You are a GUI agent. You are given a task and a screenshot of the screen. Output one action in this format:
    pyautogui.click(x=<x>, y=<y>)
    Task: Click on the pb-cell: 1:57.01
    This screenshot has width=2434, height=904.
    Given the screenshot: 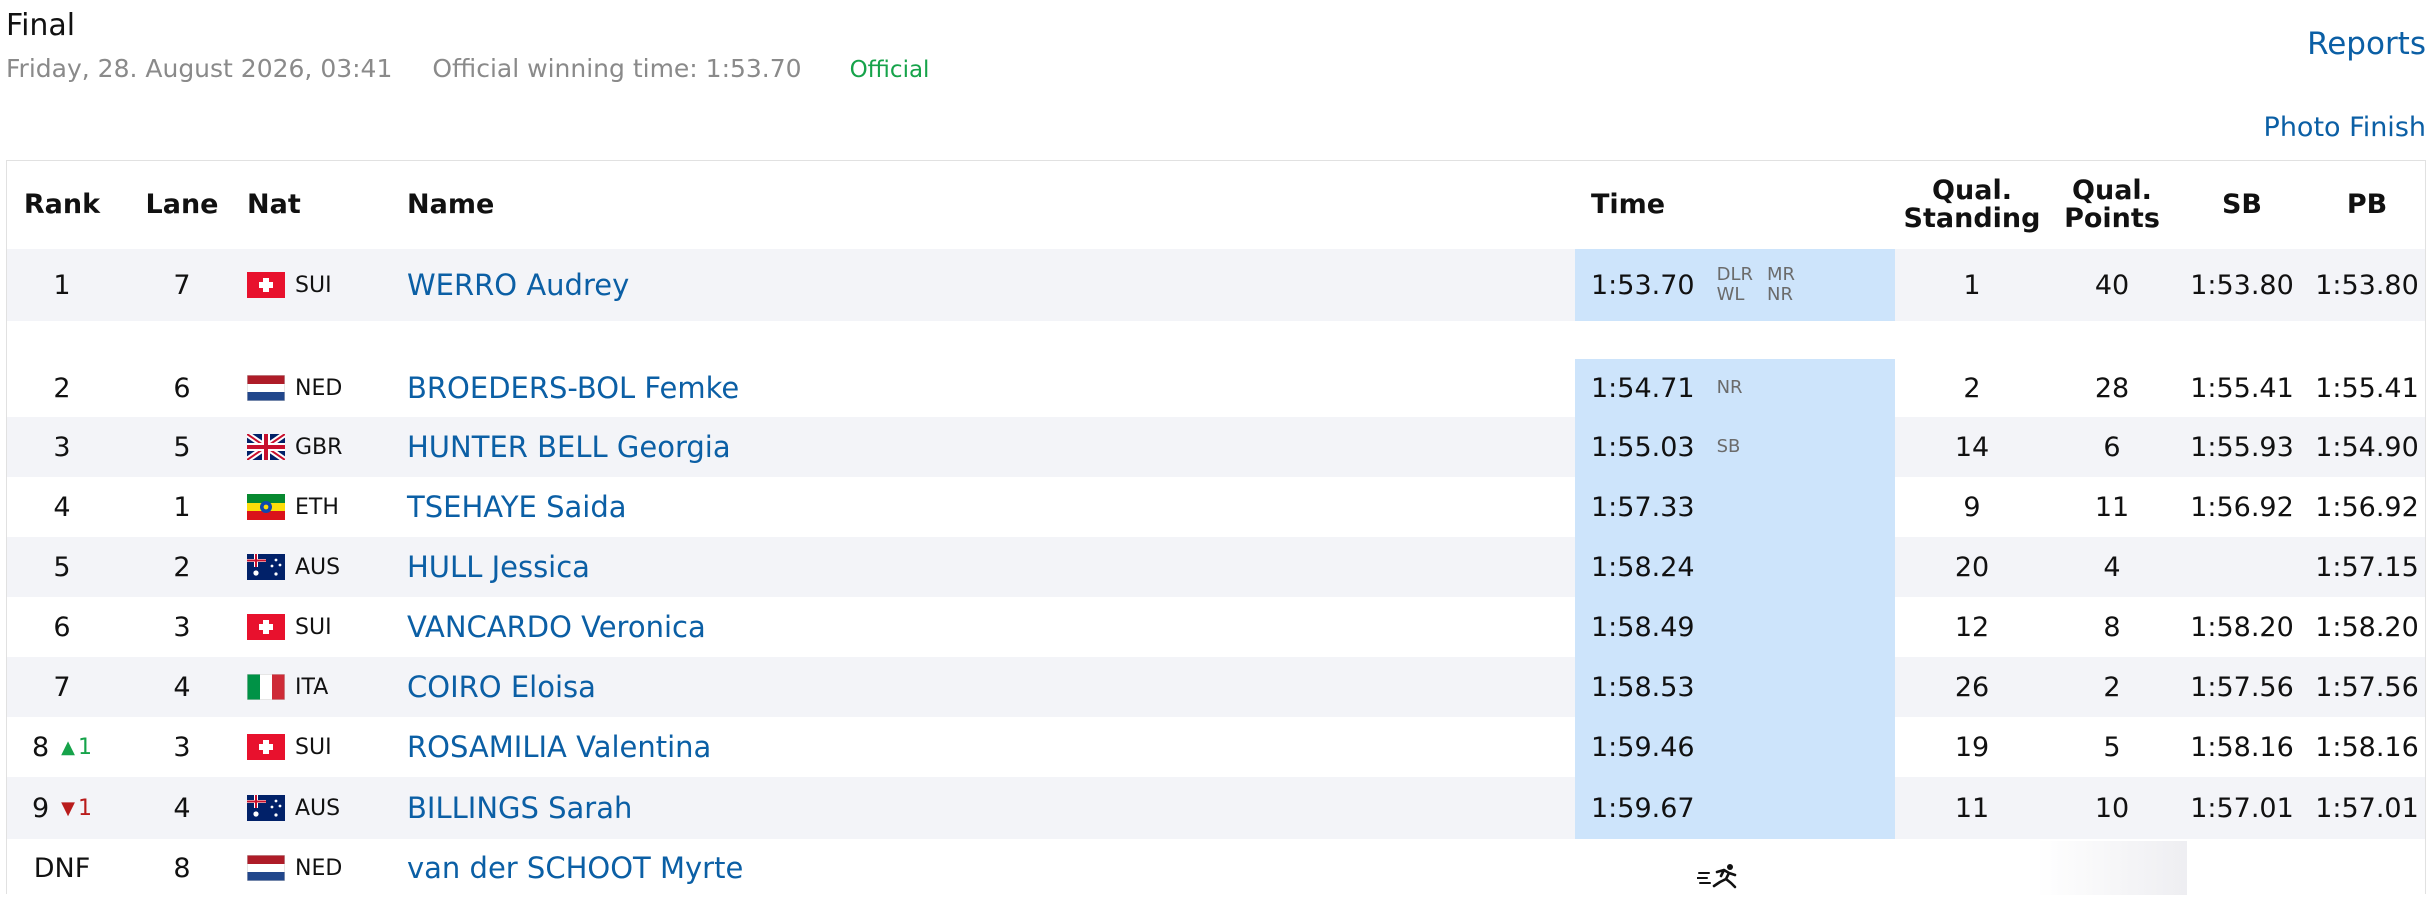 What is the action you would take?
    pyautogui.click(x=2367, y=808)
    